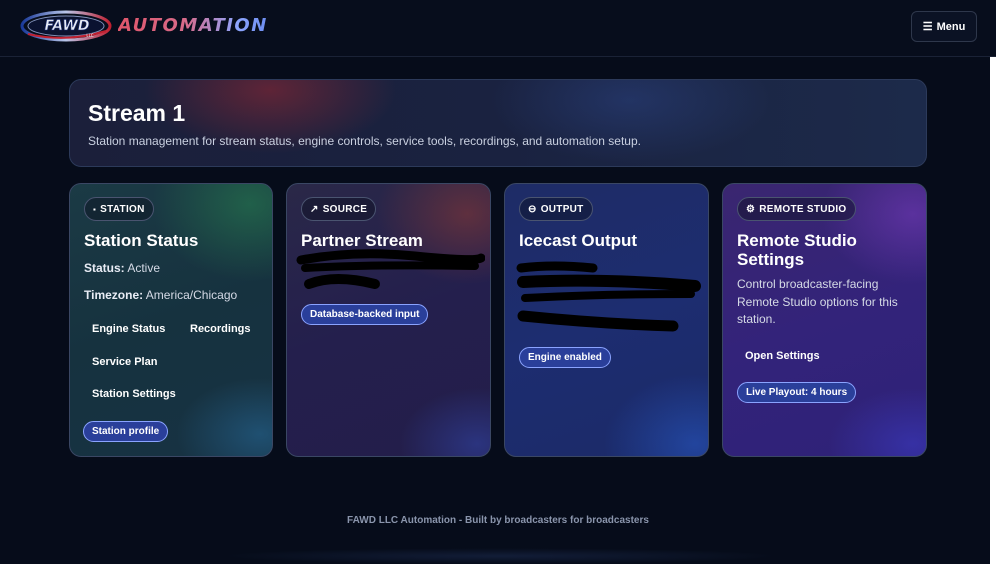  I want to click on menu-label: Menu, so click(951, 26).